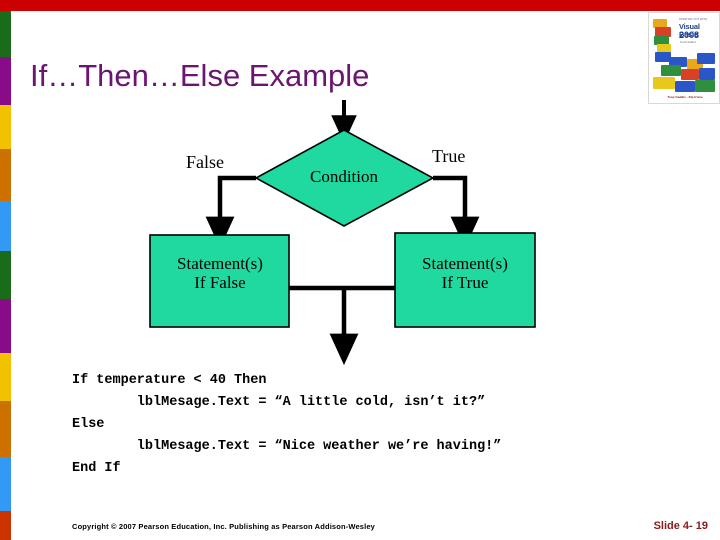 This screenshot has height=540, width=720. What do you see at coordinates (689, 35) in the screenshot?
I see `book-cover-year: 2008` at bounding box center [689, 35].